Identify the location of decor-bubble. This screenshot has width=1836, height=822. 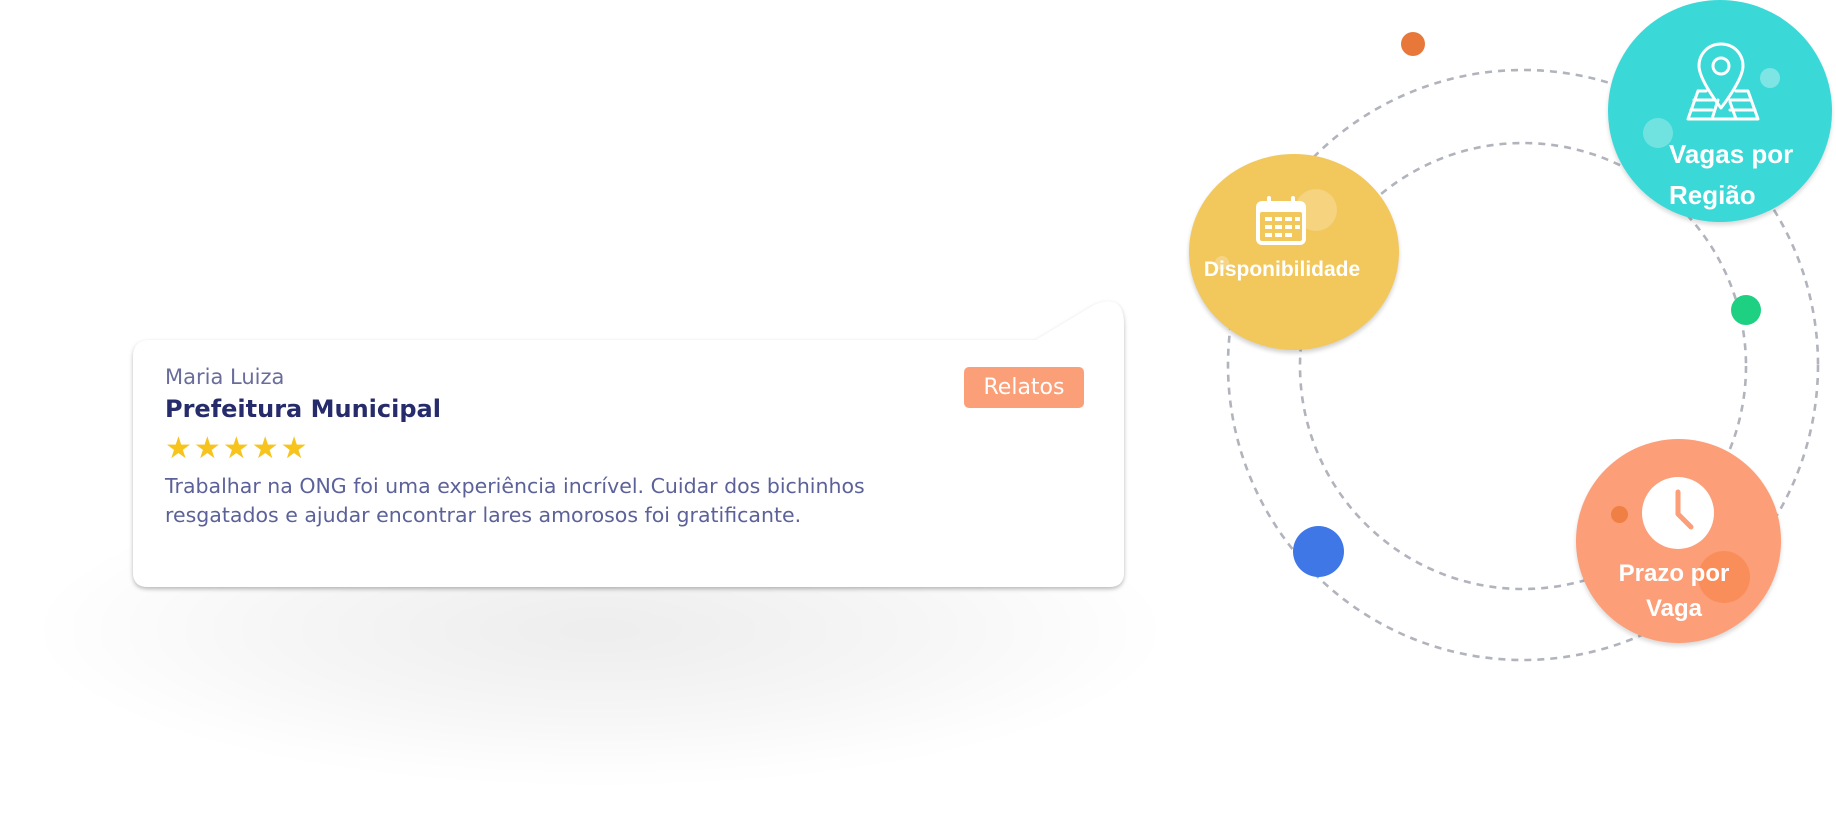
(1619, 514).